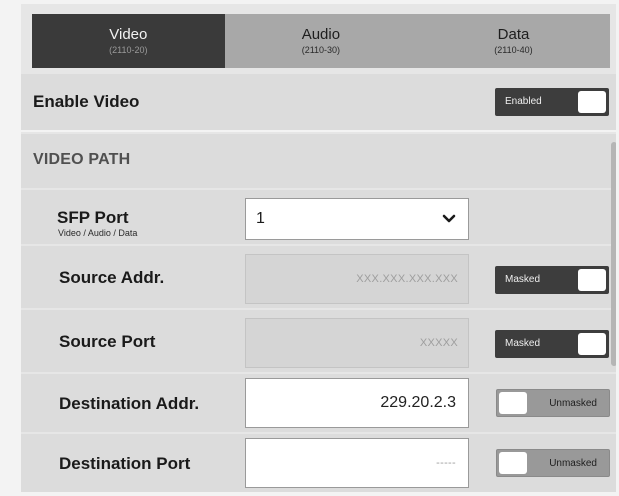 This screenshot has width=619, height=496. I want to click on tab-audio: Audio (2110-30), so click(321, 41).